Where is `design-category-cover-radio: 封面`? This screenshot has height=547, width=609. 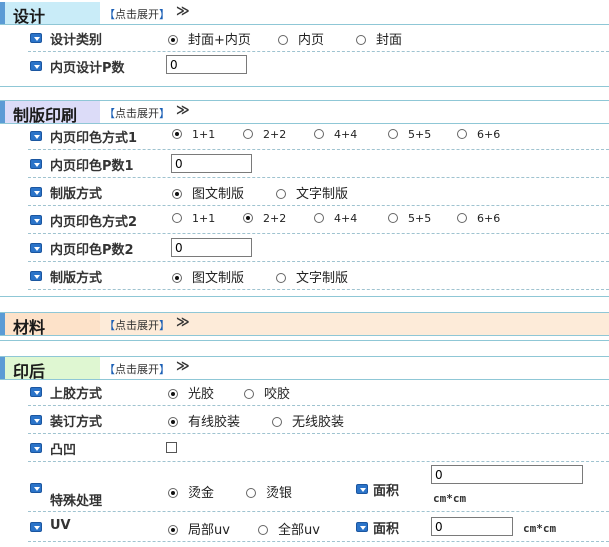
design-category-cover-radio: 封面 is located at coordinates (379, 38).